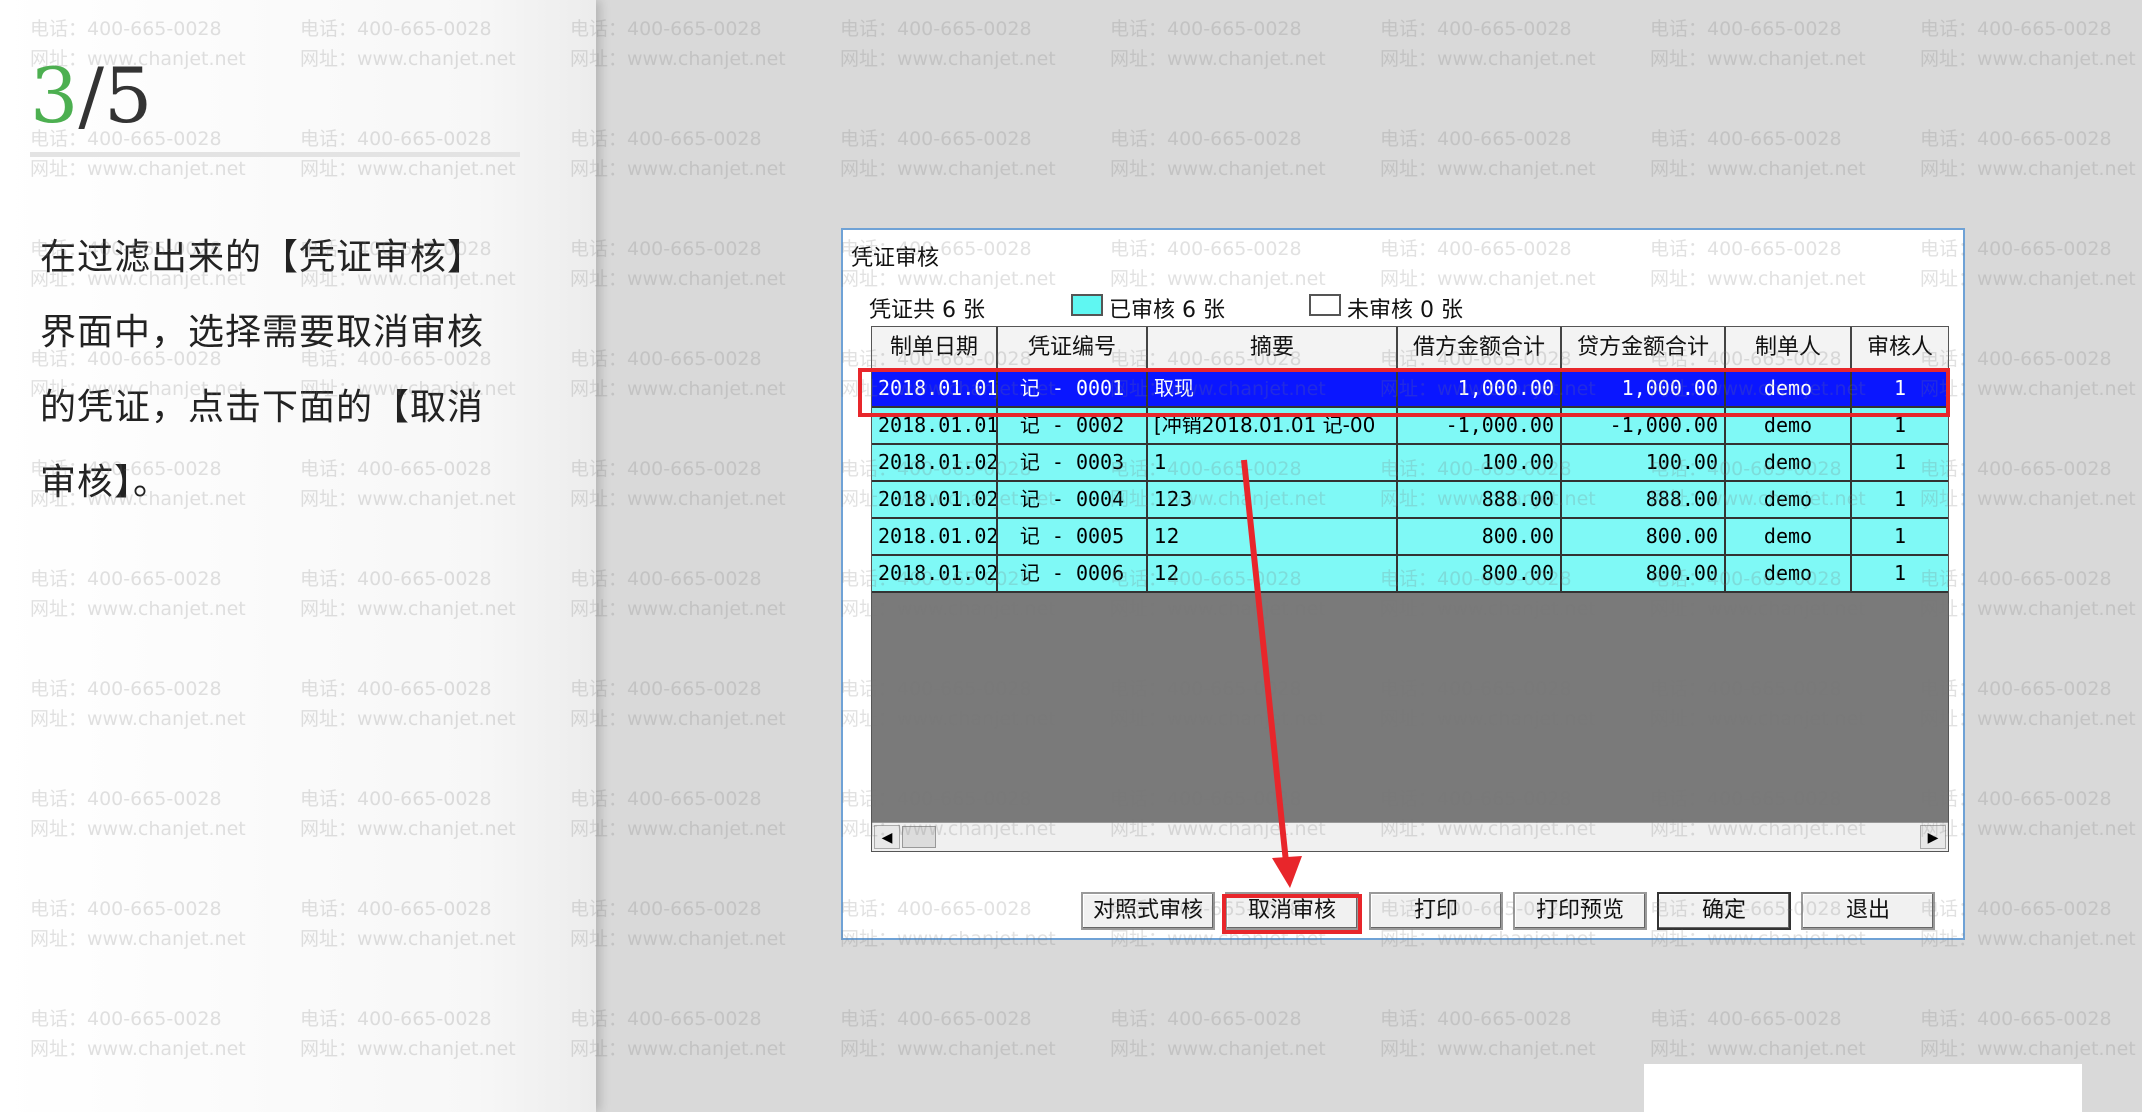 This screenshot has width=2142, height=1112. I want to click on arrow-shaft, so click(1265, 661).